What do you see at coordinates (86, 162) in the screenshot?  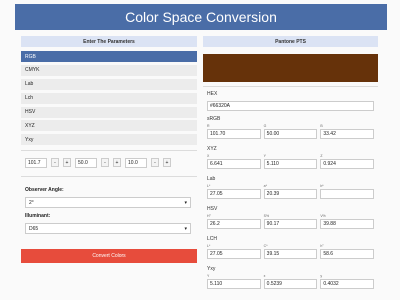 I see `value-2-input: 50.0` at bounding box center [86, 162].